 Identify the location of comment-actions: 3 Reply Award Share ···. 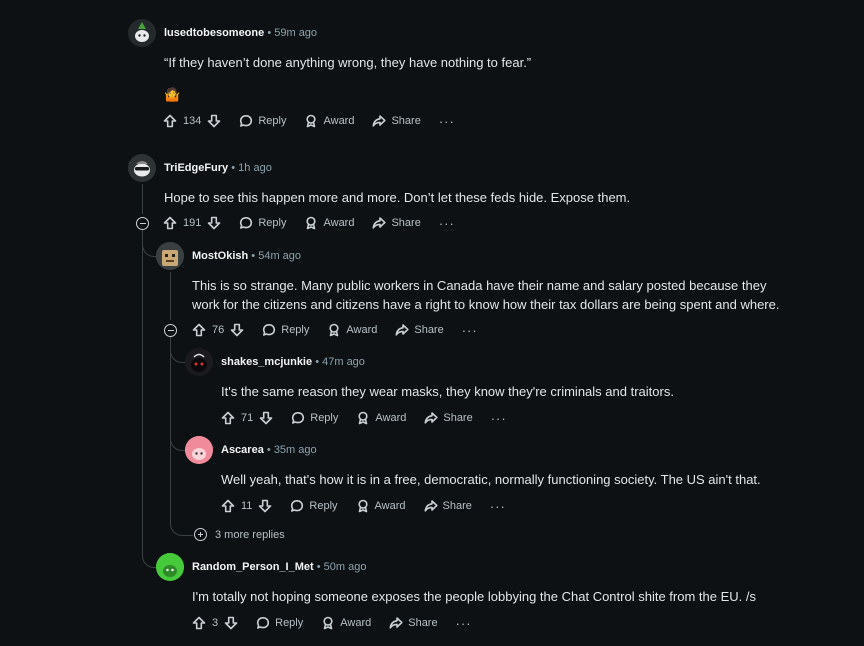
(332, 623).